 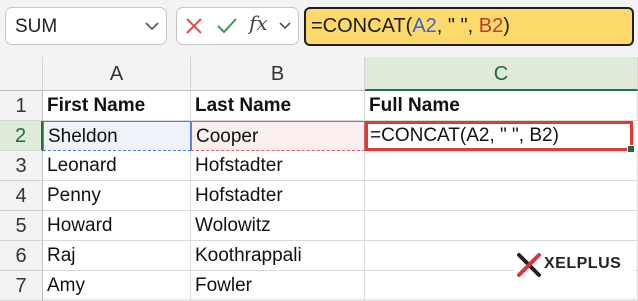 I want to click on formula-ref-a2: A2, so click(x=424, y=26).